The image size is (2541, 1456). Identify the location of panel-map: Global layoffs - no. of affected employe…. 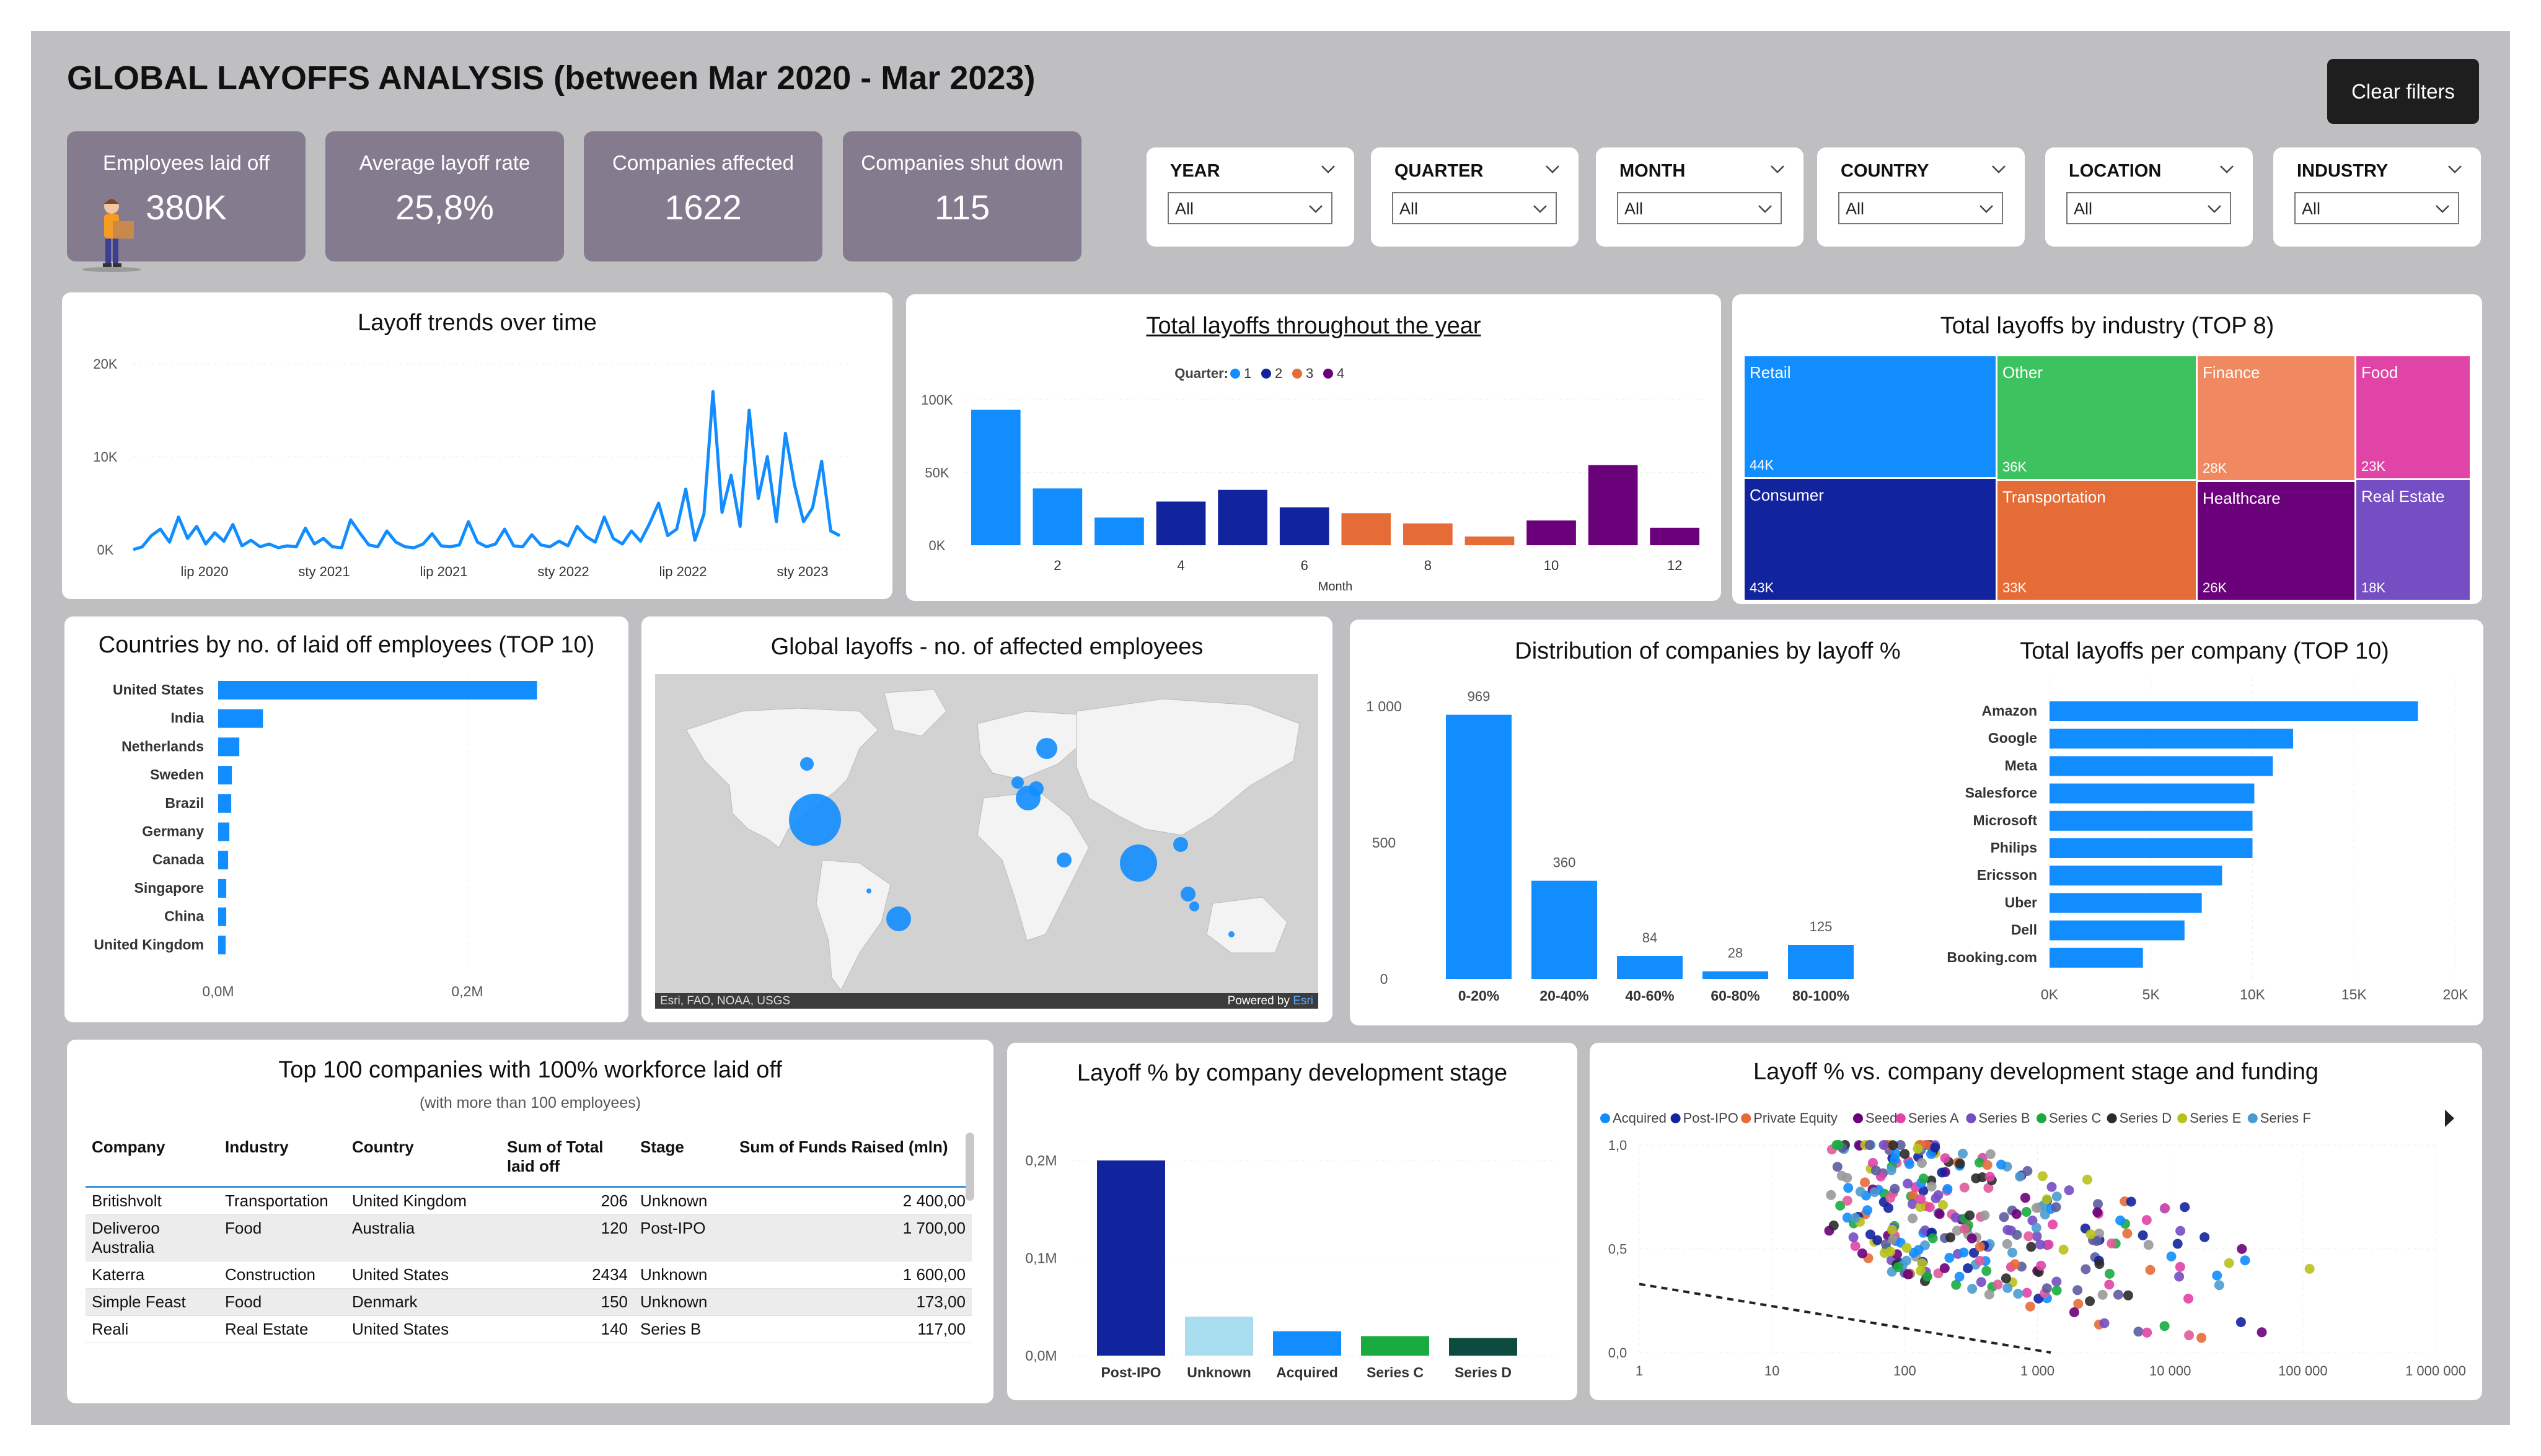
(986, 819).